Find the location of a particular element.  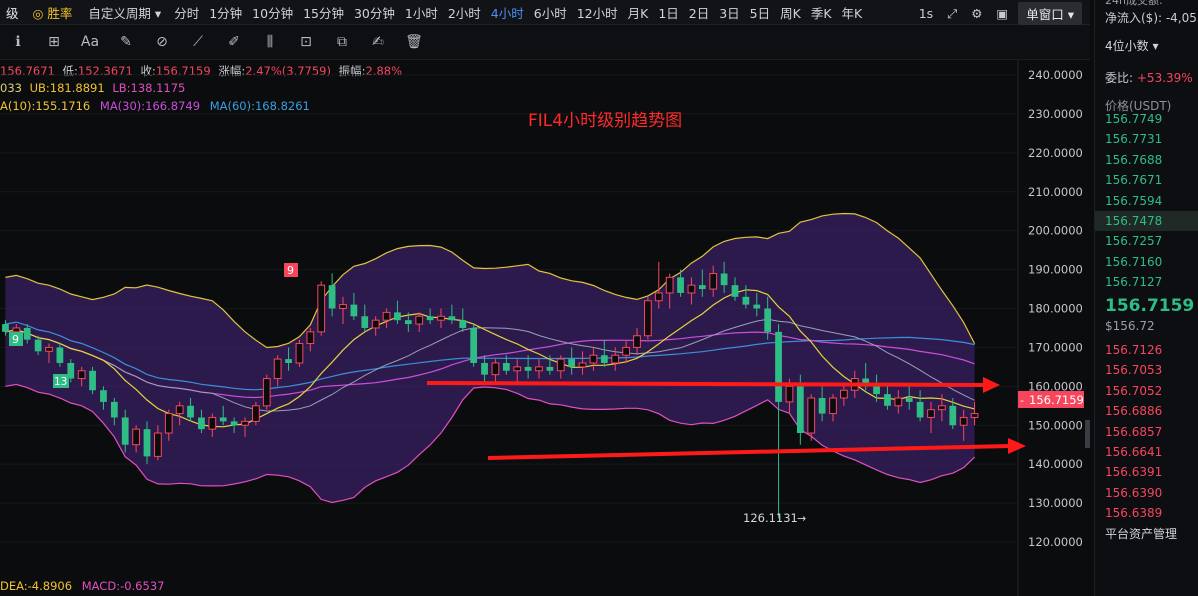

decimals-select: 4位小数 ▾ is located at coordinates (1131, 45).